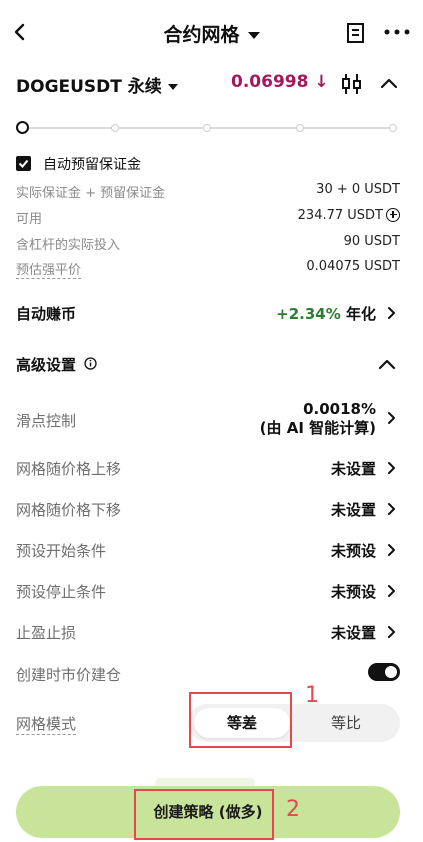 The width and height of the screenshot is (423, 842). I want to click on info-label: 预估强平价, so click(49, 269).